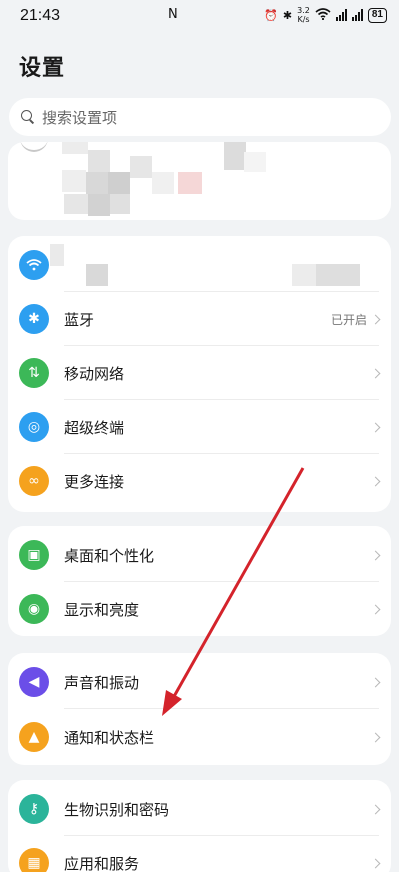  What do you see at coordinates (40, 15) in the screenshot?
I see `status-time: 21:43` at bounding box center [40, 15].